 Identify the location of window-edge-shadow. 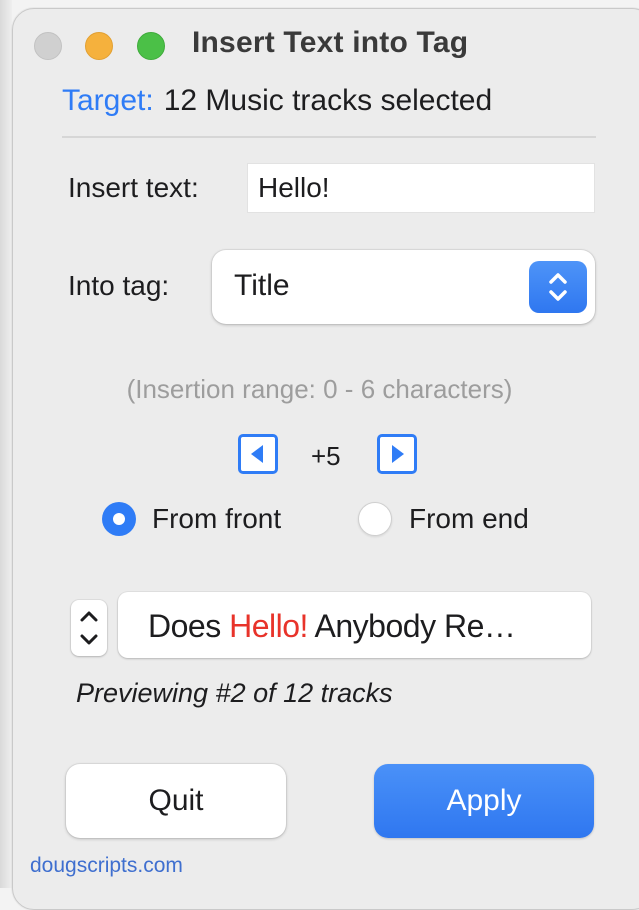
(6, 444).